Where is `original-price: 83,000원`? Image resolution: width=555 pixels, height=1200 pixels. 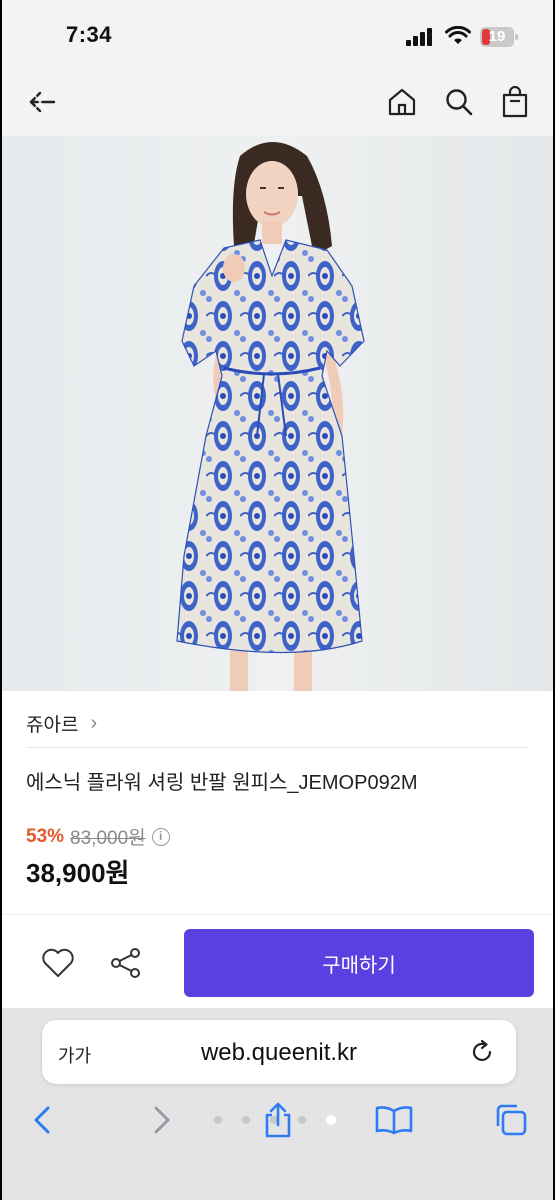 original-price: 83,000원 is located at coordinates (108, 838).